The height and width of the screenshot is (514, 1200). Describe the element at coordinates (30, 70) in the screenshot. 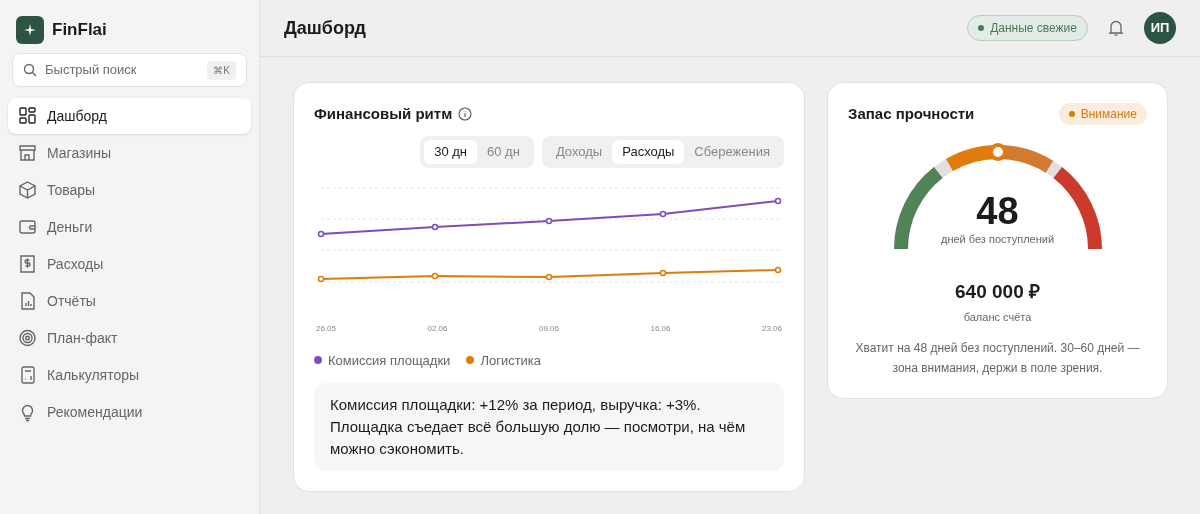

I see `search-icon` at that location.